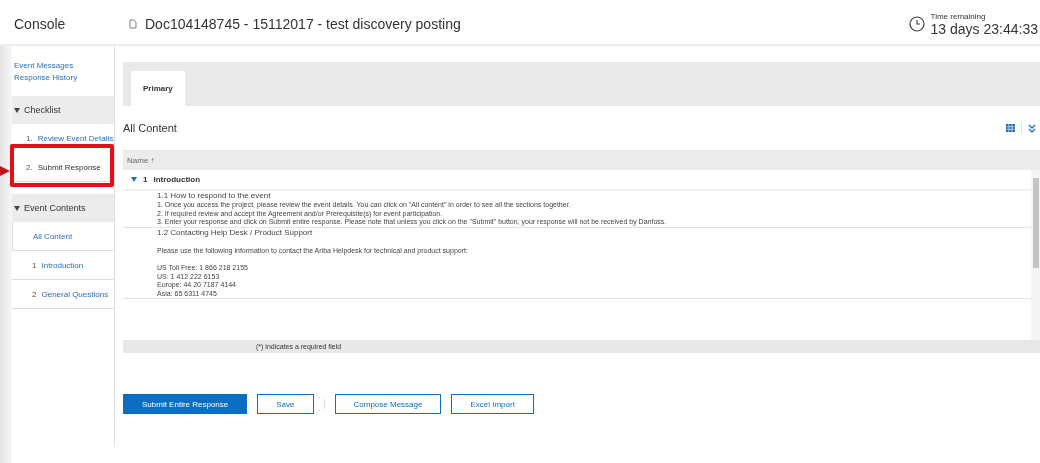 The width and height of the screenshot is (1040, 463). What do you see at coordinates (53, 236) in the screenshot?
I see `contents-link: All Content` at bounding box center [53, 236].